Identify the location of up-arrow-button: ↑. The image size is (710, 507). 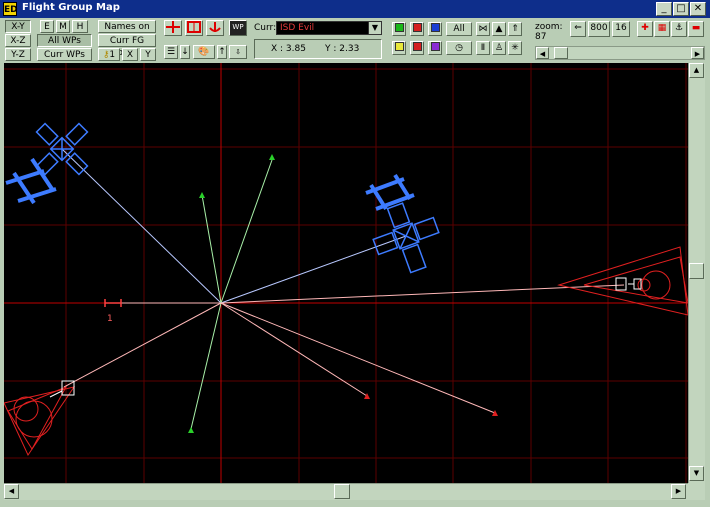
(222, 52).